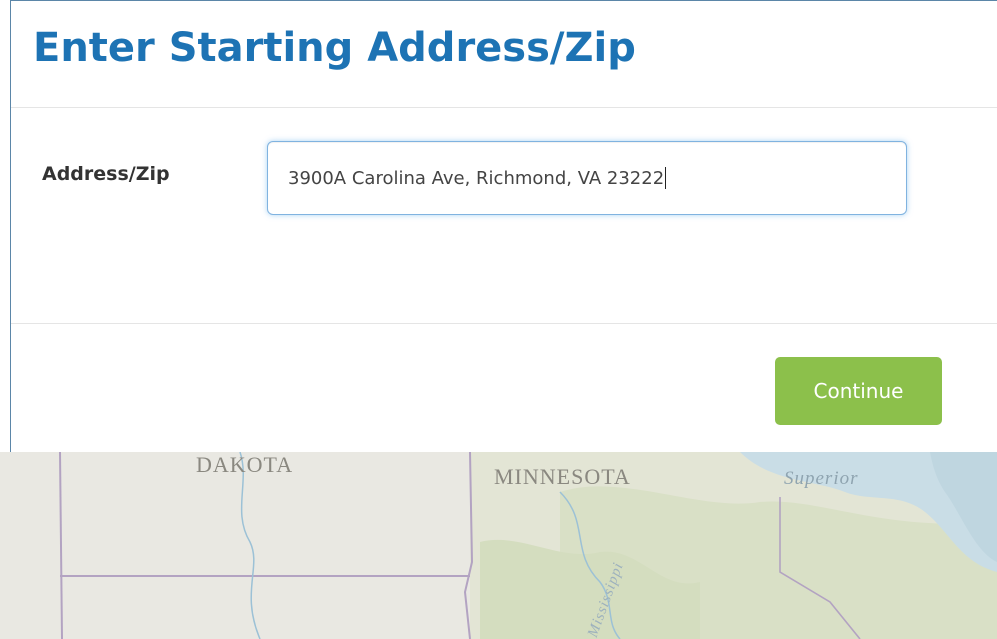 This screenshot has width=997, height=639. What do you see at coordinates (106, 174) in the screenshot?
I see `address-zip-label: Address/Zip` at bounding box center [106, 174].